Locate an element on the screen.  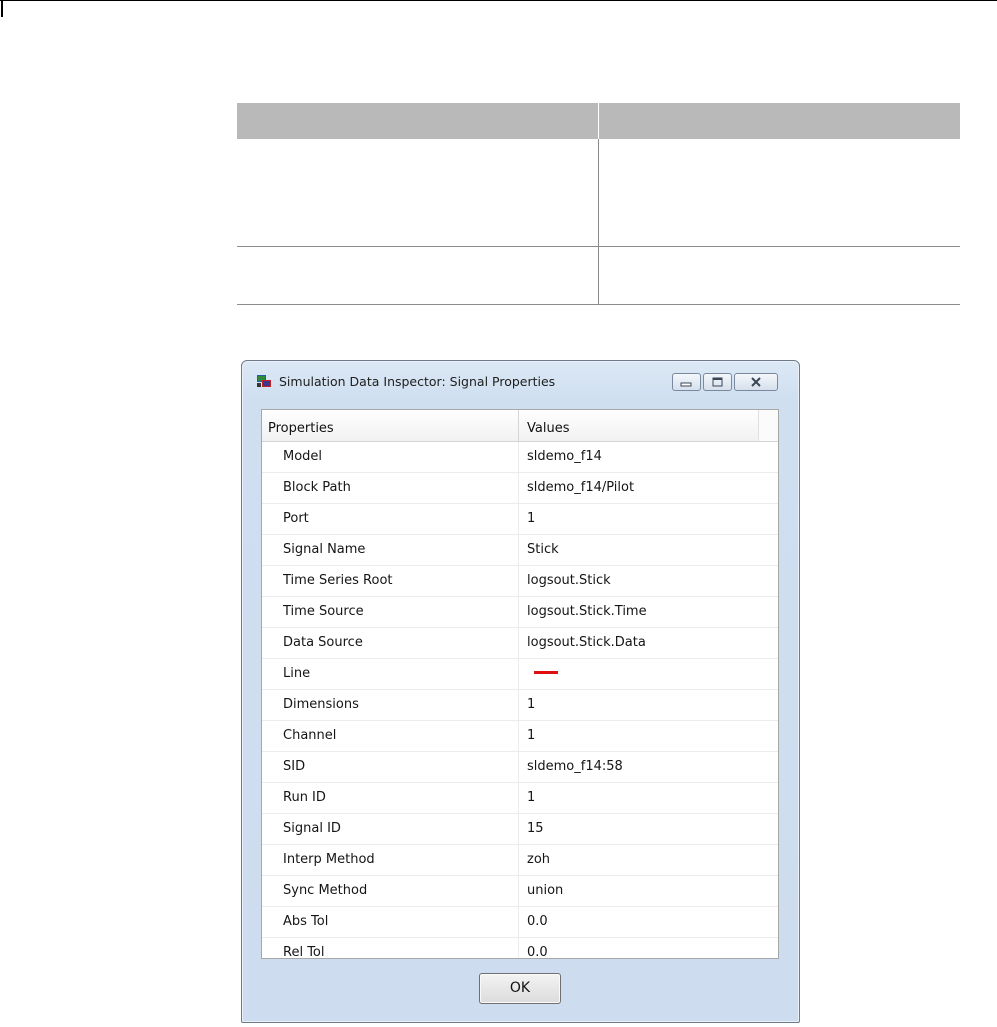
property-row: Port 1 is located at coordinates (520, 519).